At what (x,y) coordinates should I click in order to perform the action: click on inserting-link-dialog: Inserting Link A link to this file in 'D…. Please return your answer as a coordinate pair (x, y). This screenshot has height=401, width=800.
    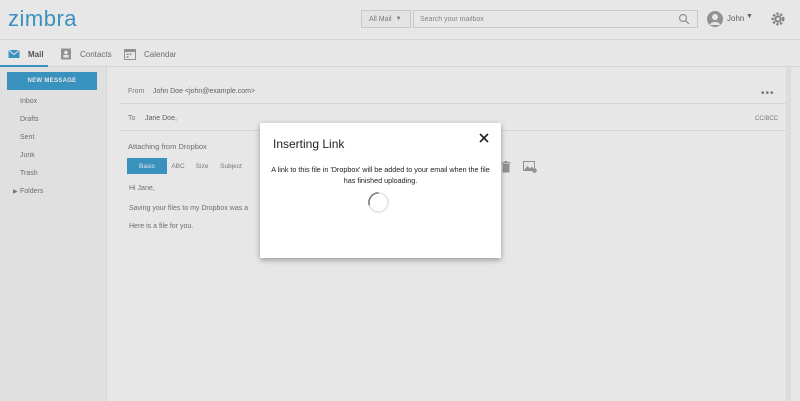
    Looking at the image, I should click on (380, 190).